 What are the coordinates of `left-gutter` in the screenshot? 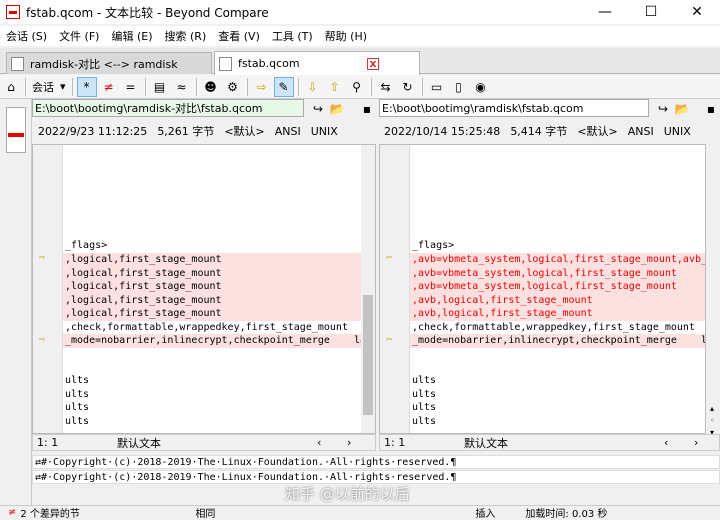 It's located at (48, 289).